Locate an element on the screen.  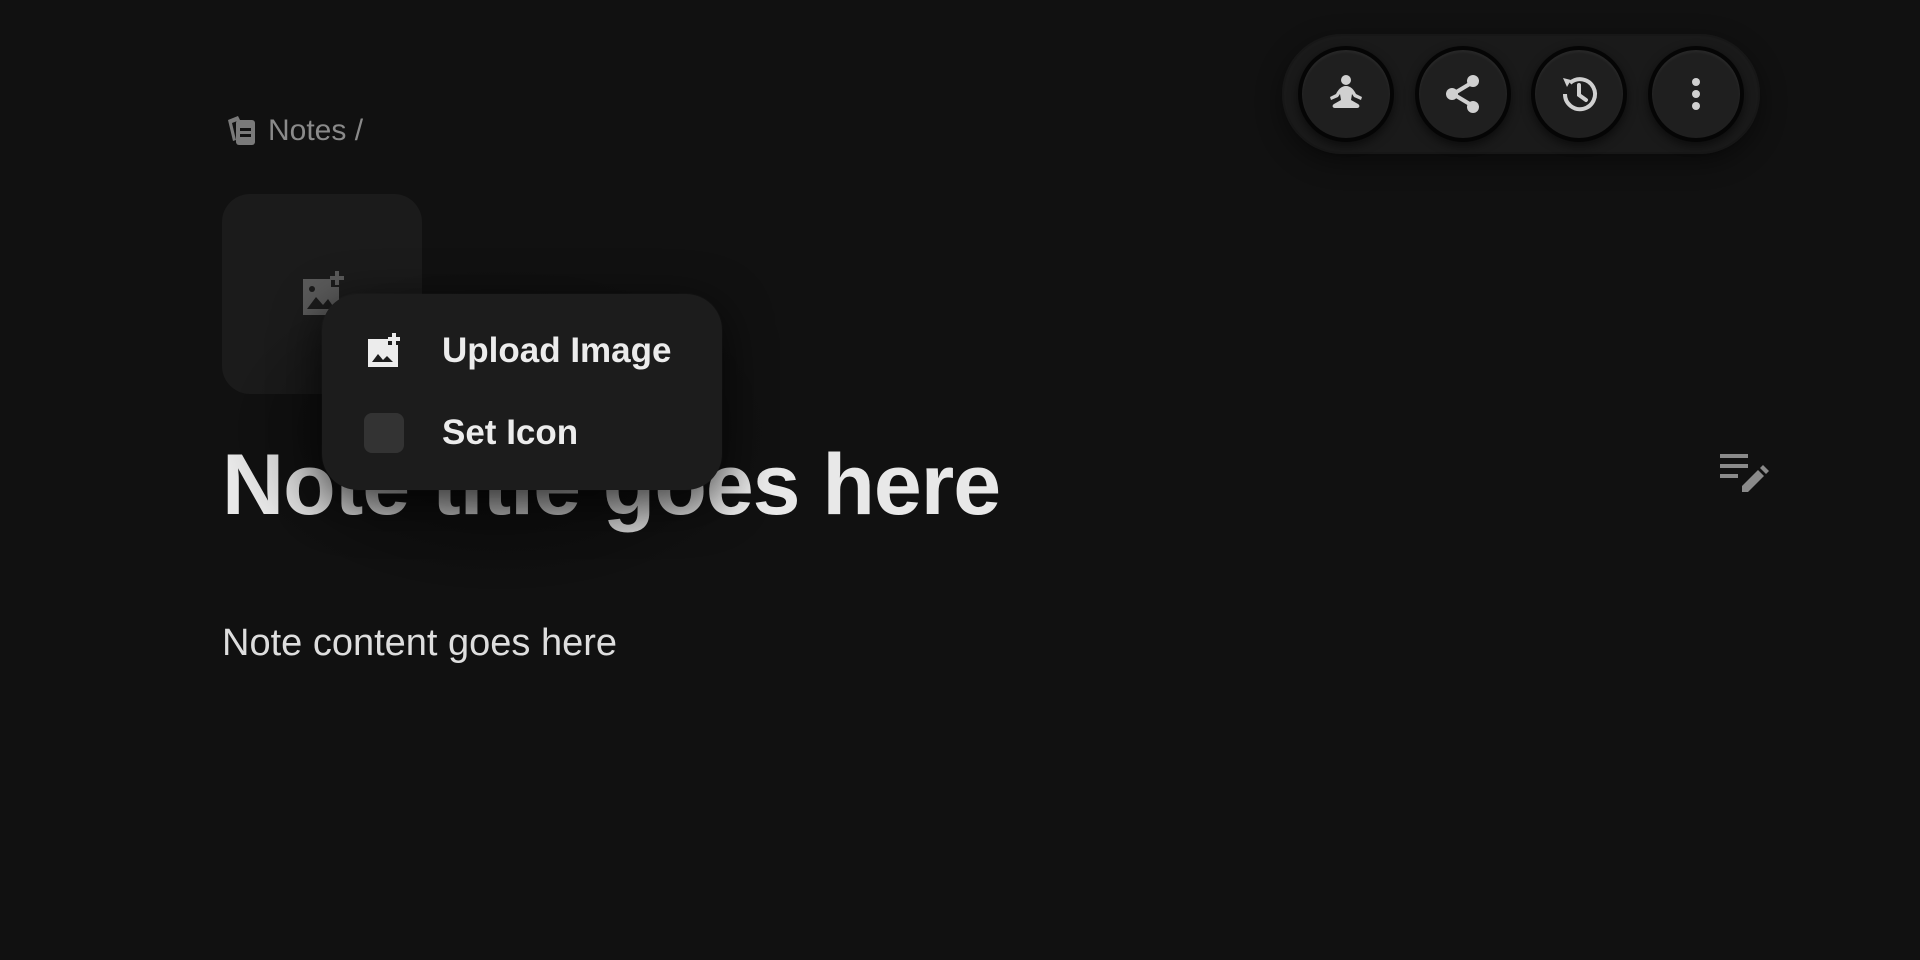
swatch-square-icon is located at coordinates (384, 433).